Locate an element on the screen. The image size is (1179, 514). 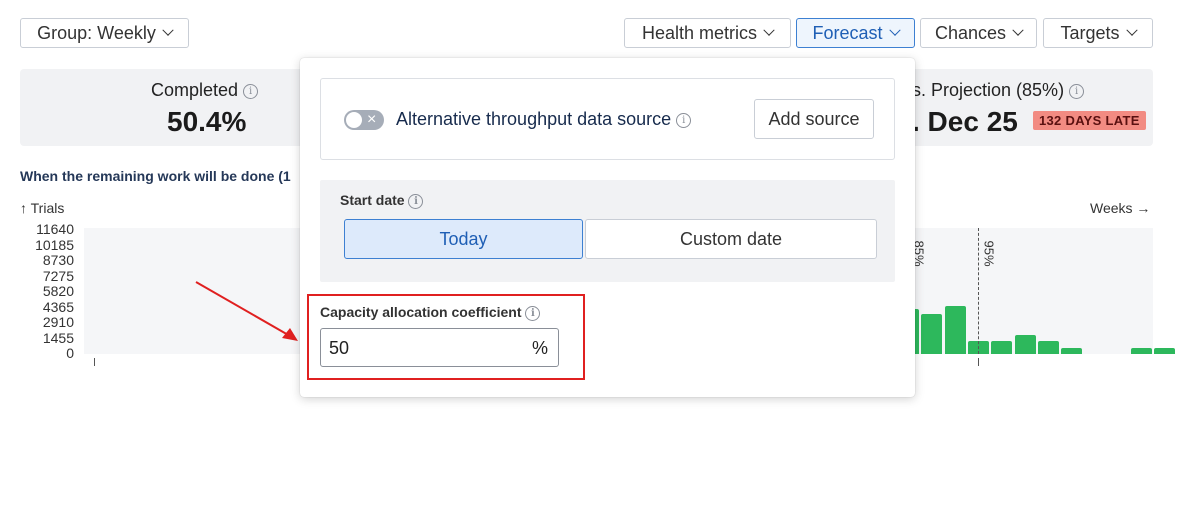
y-tick-label: 10185 is located at coordinates (54, 244).